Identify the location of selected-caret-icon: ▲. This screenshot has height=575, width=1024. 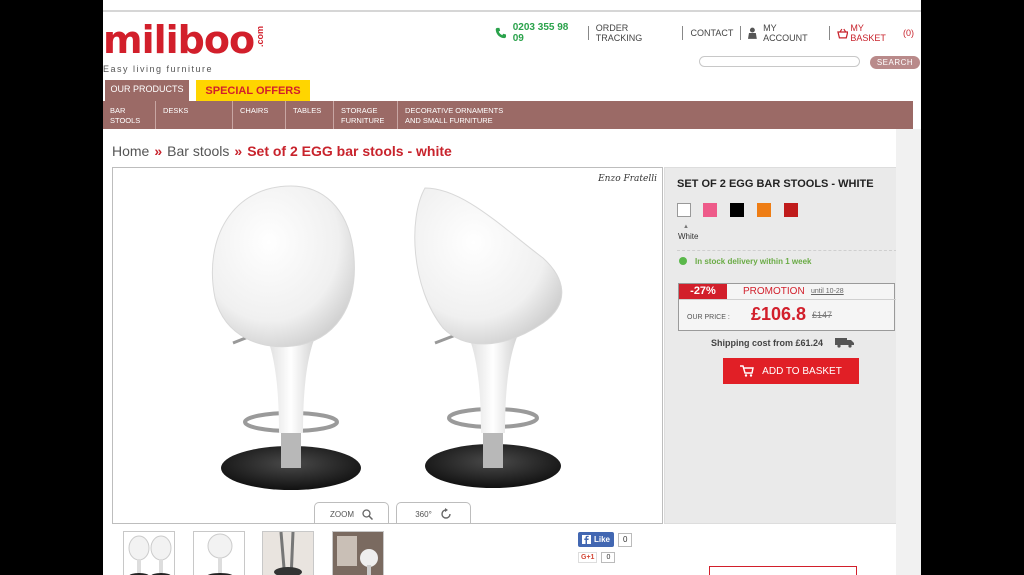
(686, 227).